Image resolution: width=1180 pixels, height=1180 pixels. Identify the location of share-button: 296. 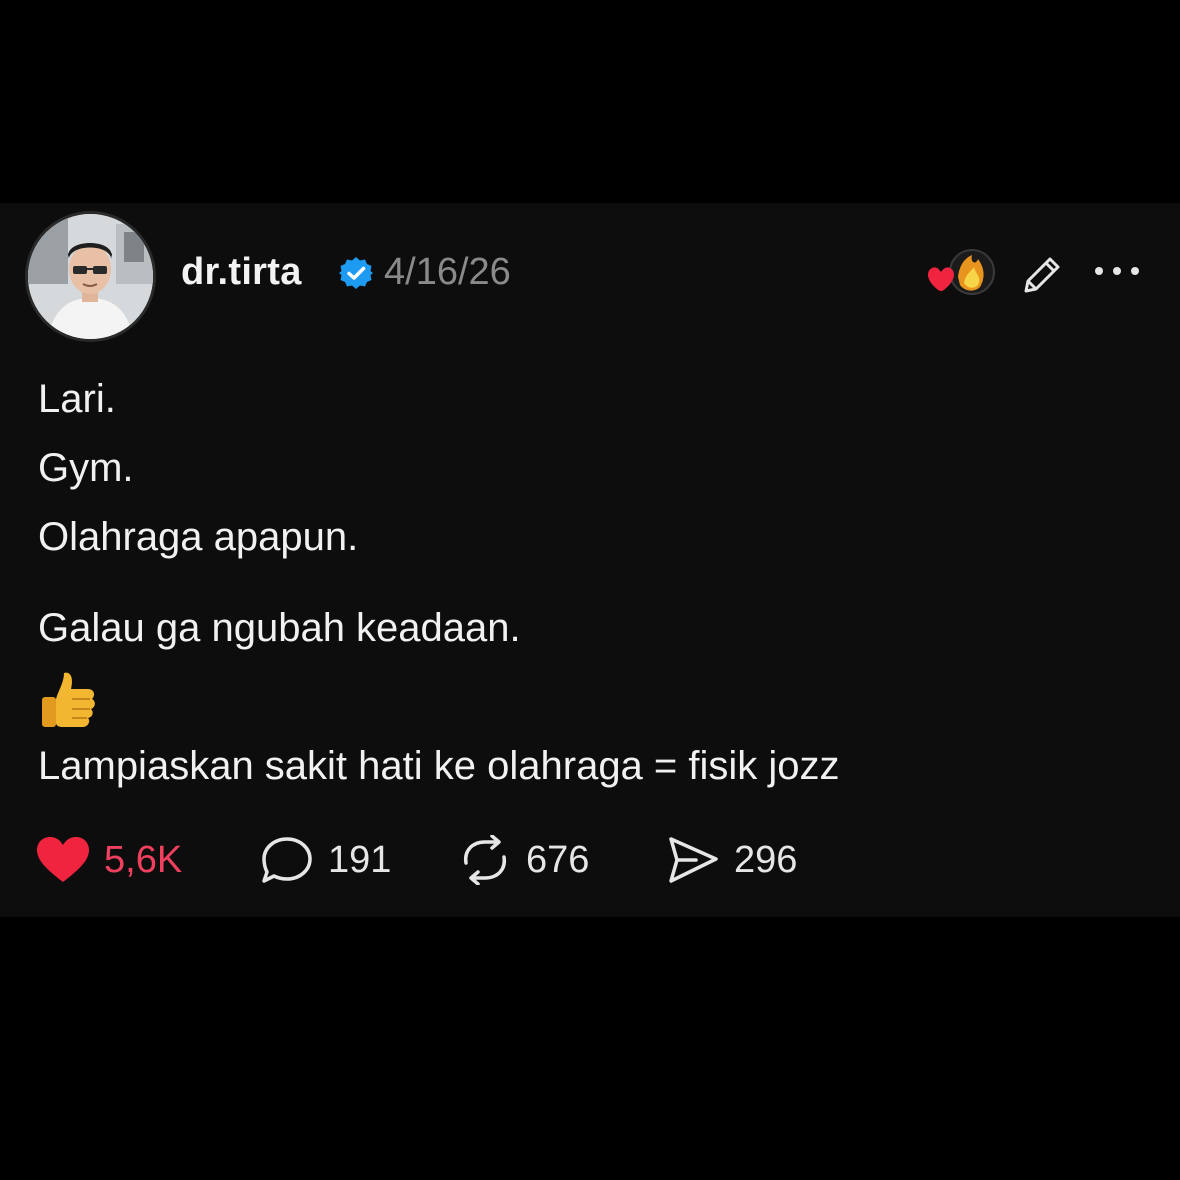
(731, 860).